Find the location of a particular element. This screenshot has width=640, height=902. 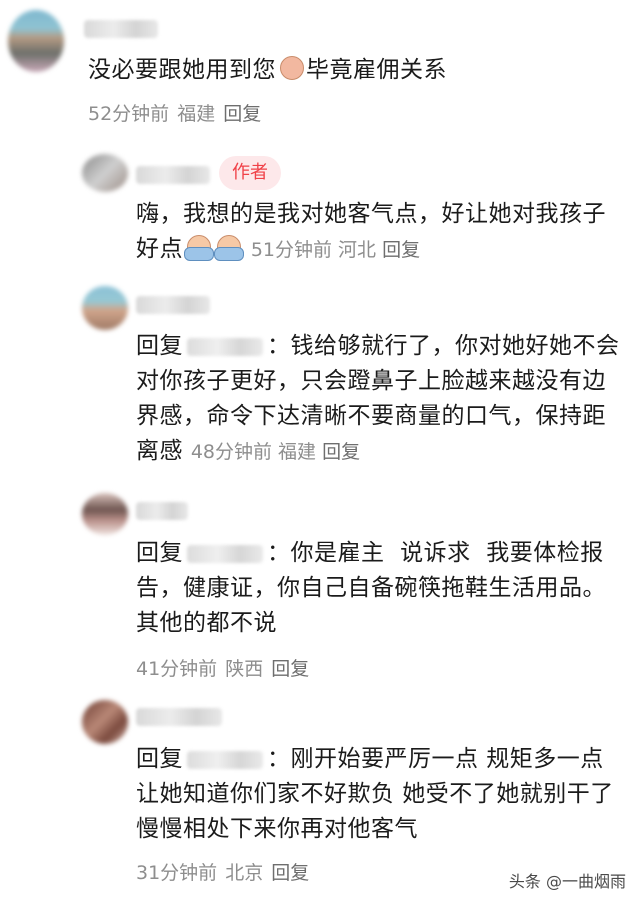

location: 北京 is located at coordinates (244, 873).